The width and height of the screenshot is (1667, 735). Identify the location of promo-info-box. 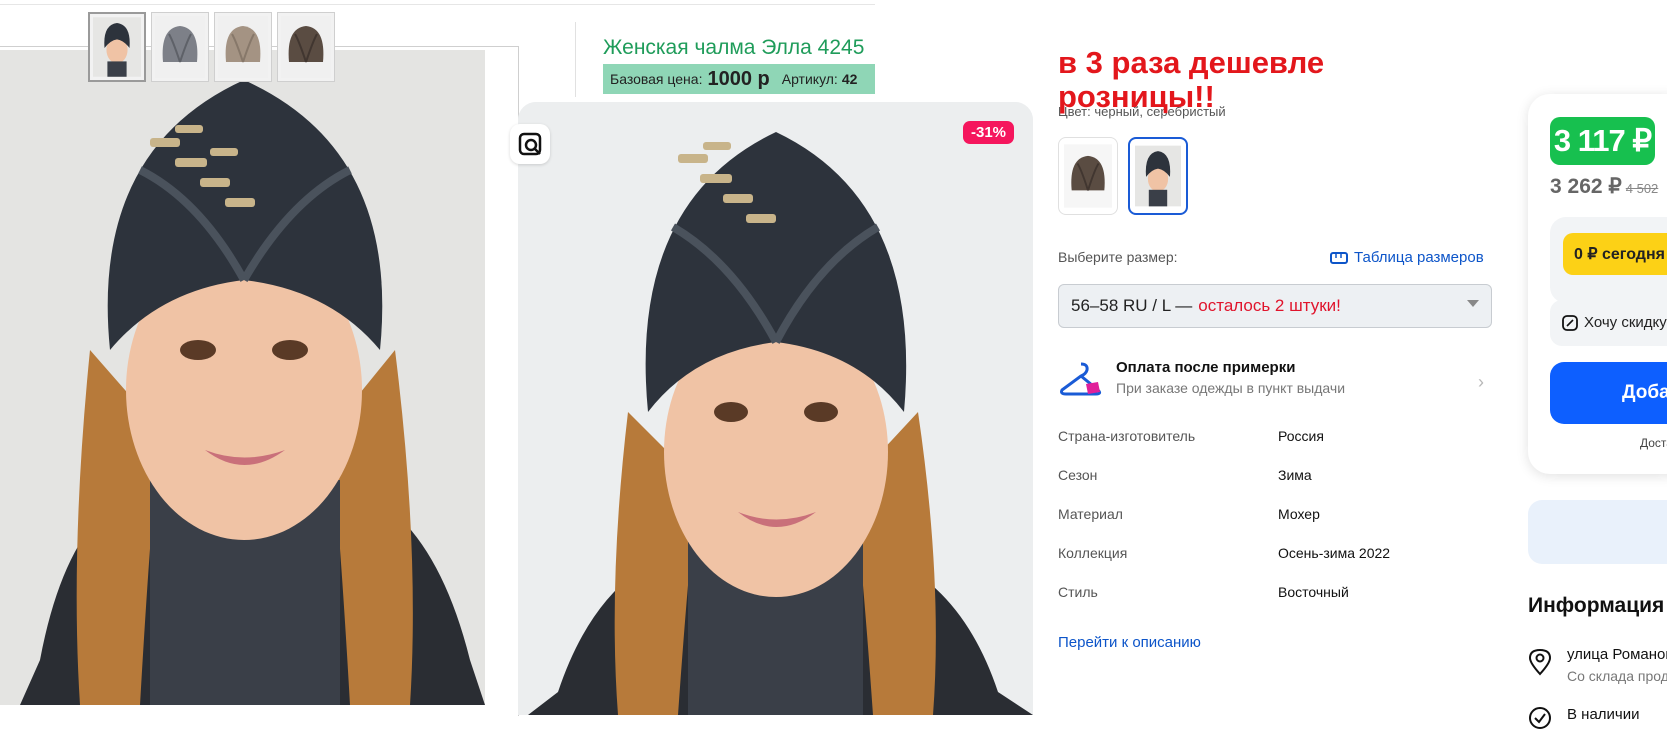
(1597, 532).